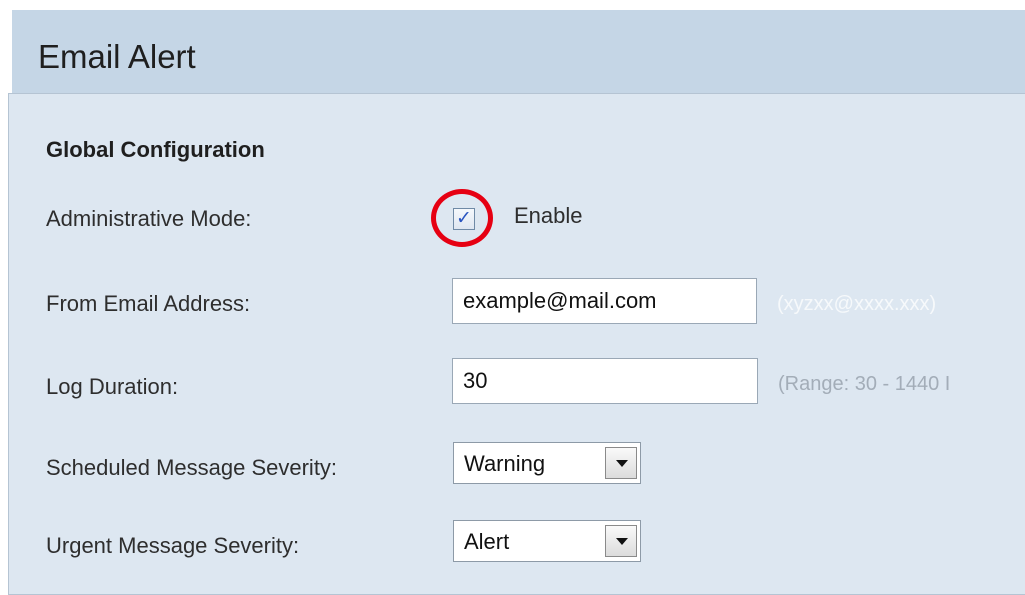 This screenshot has width=1025, height=595. Describe the element at coordinates (505, 463) in the screenshot. I see `scheduled-severity-value: Warning` at that location.